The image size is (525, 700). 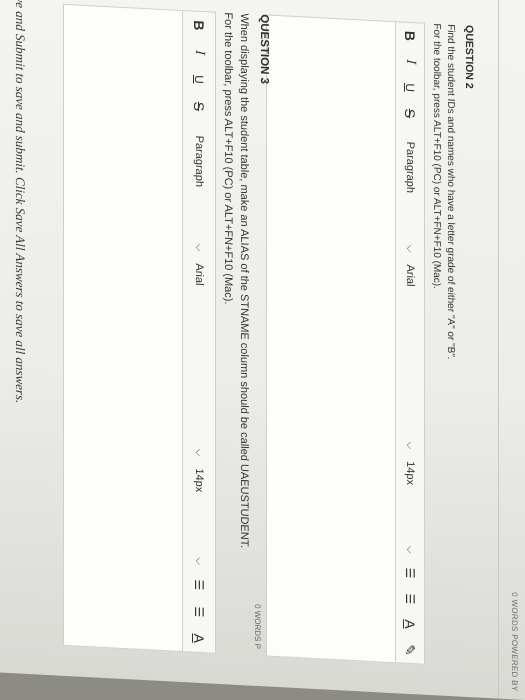 I want to click on text-color-button: A, so click(x=199, y=638).